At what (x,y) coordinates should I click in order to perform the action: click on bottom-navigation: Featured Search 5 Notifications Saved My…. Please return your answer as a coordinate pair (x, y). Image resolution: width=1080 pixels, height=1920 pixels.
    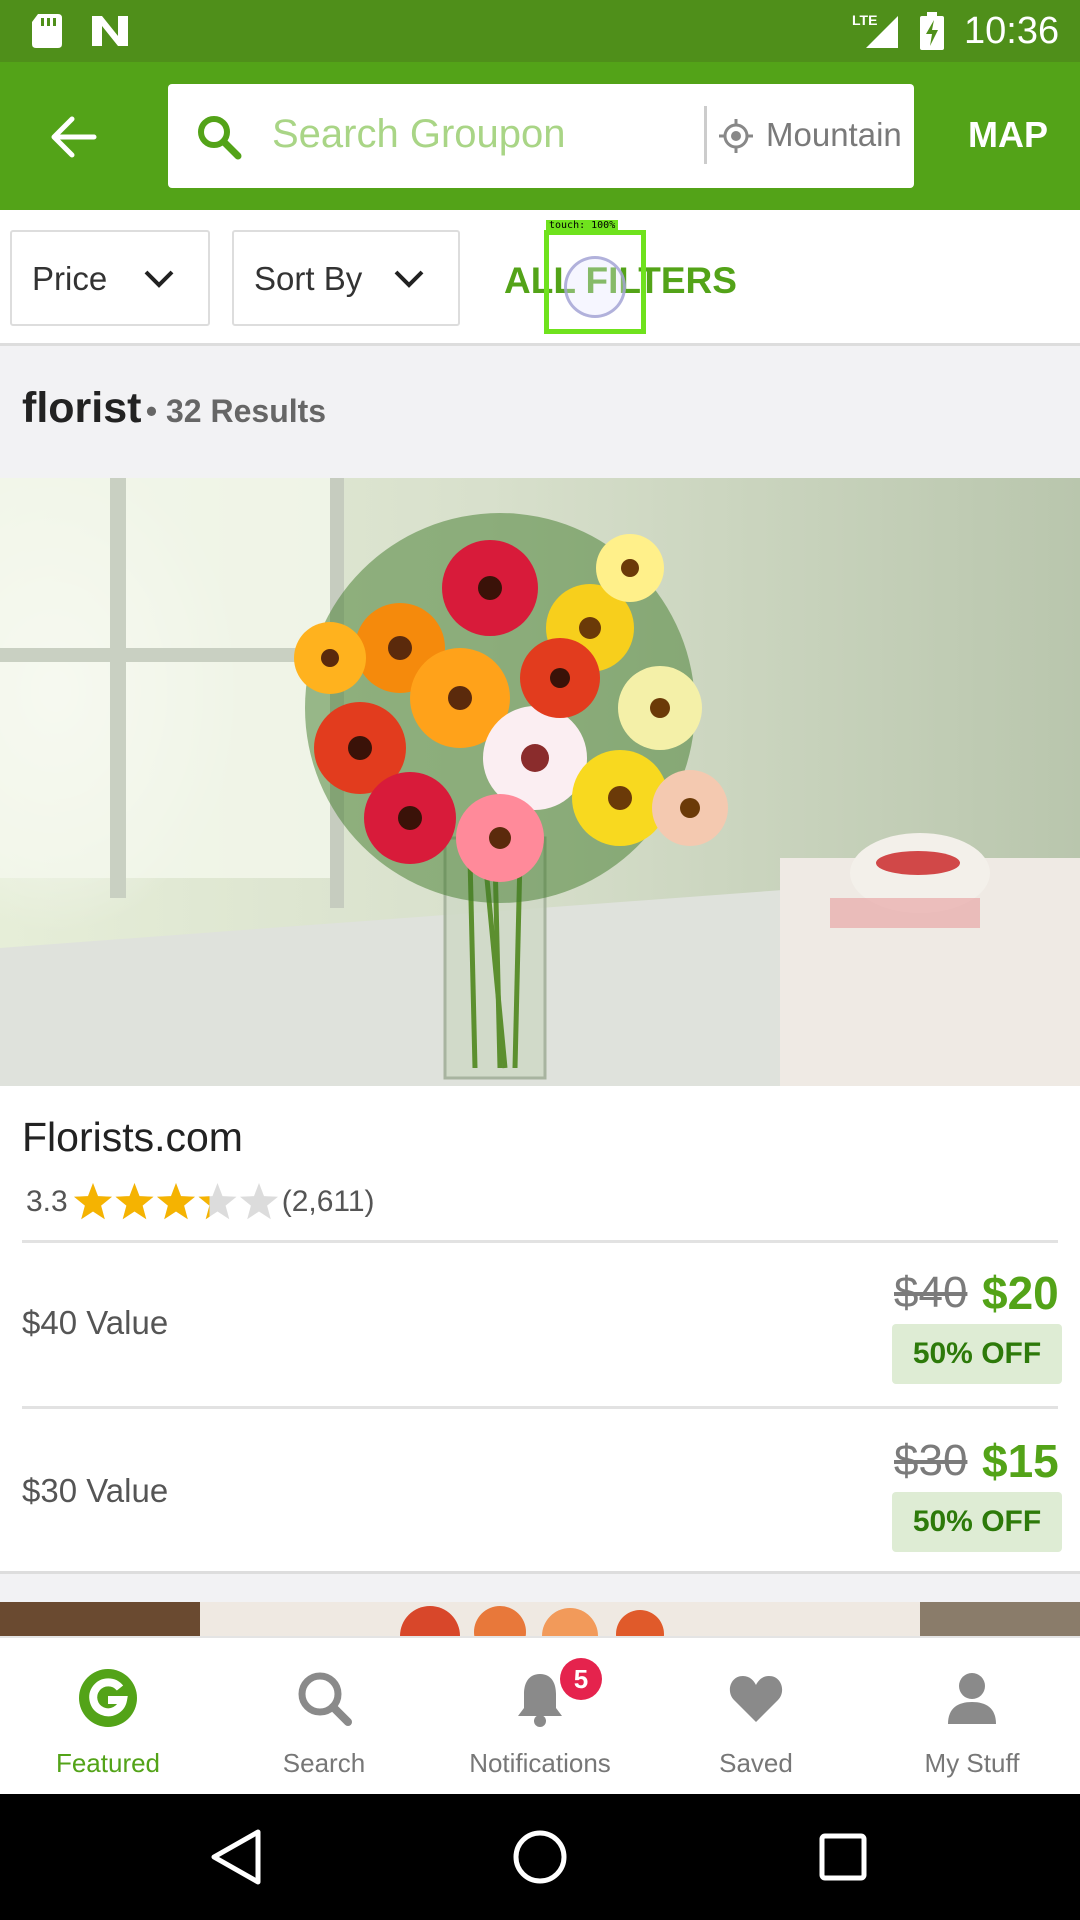
    Looking at the image, I should click on (540, 1715).